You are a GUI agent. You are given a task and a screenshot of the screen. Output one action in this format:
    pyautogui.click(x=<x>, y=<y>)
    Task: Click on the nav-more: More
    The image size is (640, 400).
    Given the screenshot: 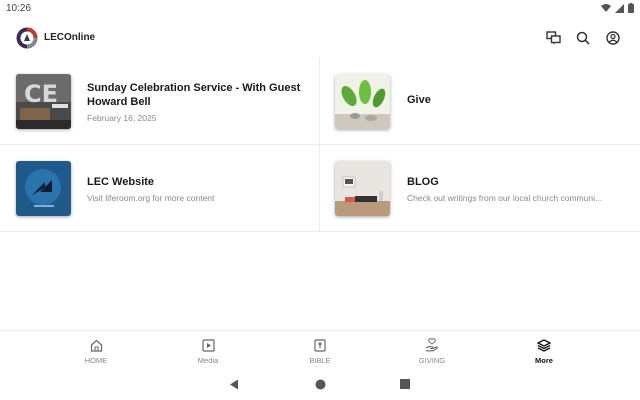 What is the action you would take?
    pyautogui.click(x=544, y=350)
    